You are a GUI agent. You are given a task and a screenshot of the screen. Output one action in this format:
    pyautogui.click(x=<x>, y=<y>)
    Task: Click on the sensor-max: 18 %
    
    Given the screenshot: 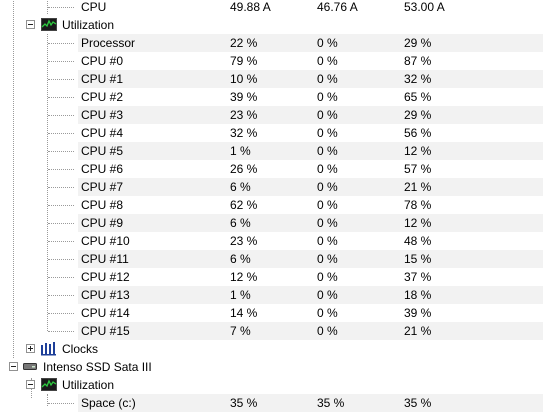 What is the action you would take?
    pyautogui.click(x=418, y=295)
    